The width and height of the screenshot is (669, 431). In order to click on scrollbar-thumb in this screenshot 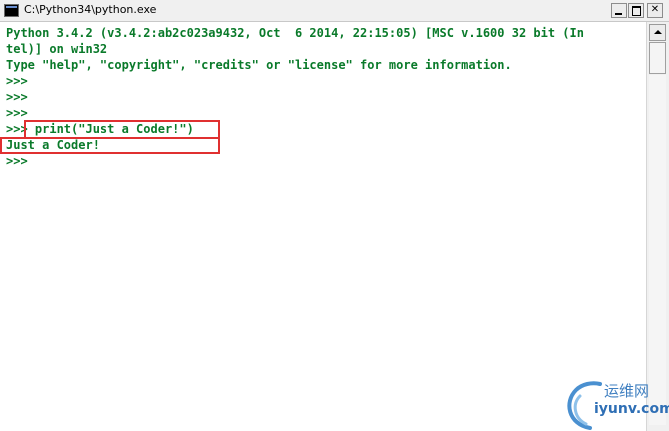, I will do `click(657, 58)`.